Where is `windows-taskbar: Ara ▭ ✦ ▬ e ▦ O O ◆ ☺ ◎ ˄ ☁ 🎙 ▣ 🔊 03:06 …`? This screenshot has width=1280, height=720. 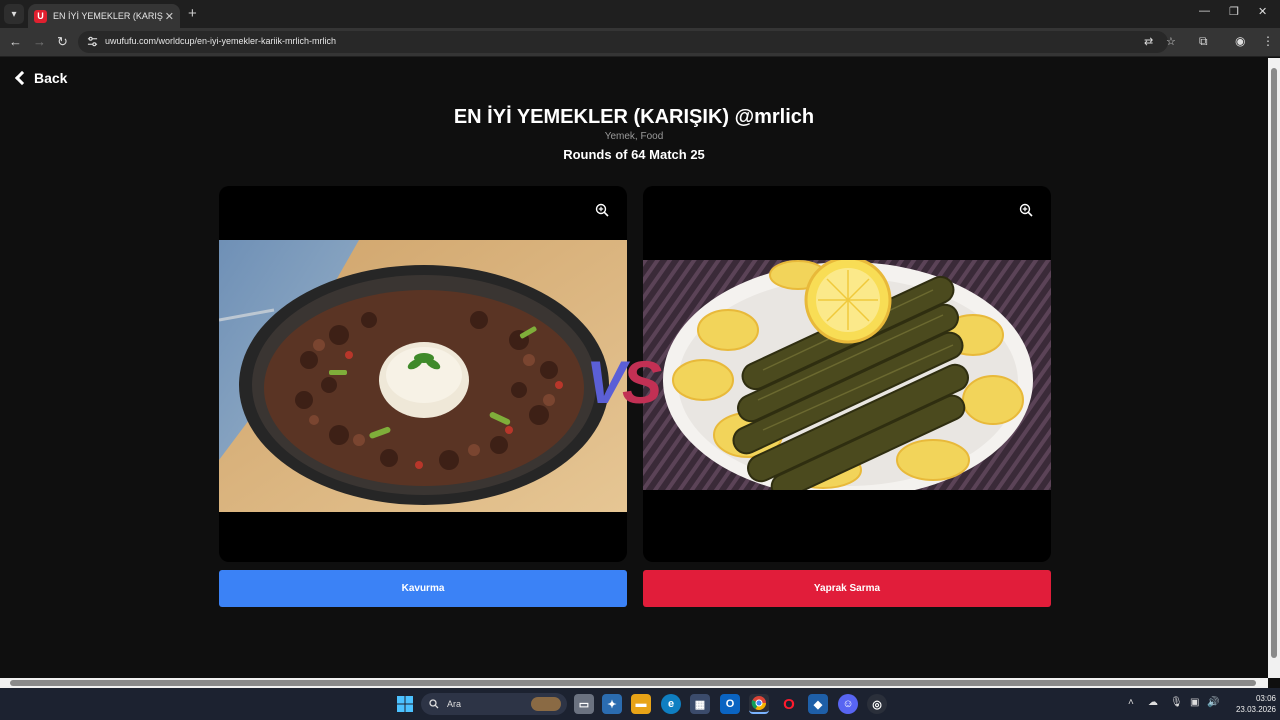 windows-taskbar: Ara ▭ ✦ ▬ e ▦ O O ◆ ☺ ◎ ˄ ☁ 🎙 ▣ 🔊 03:06 … is located at coordinates (640, 704).